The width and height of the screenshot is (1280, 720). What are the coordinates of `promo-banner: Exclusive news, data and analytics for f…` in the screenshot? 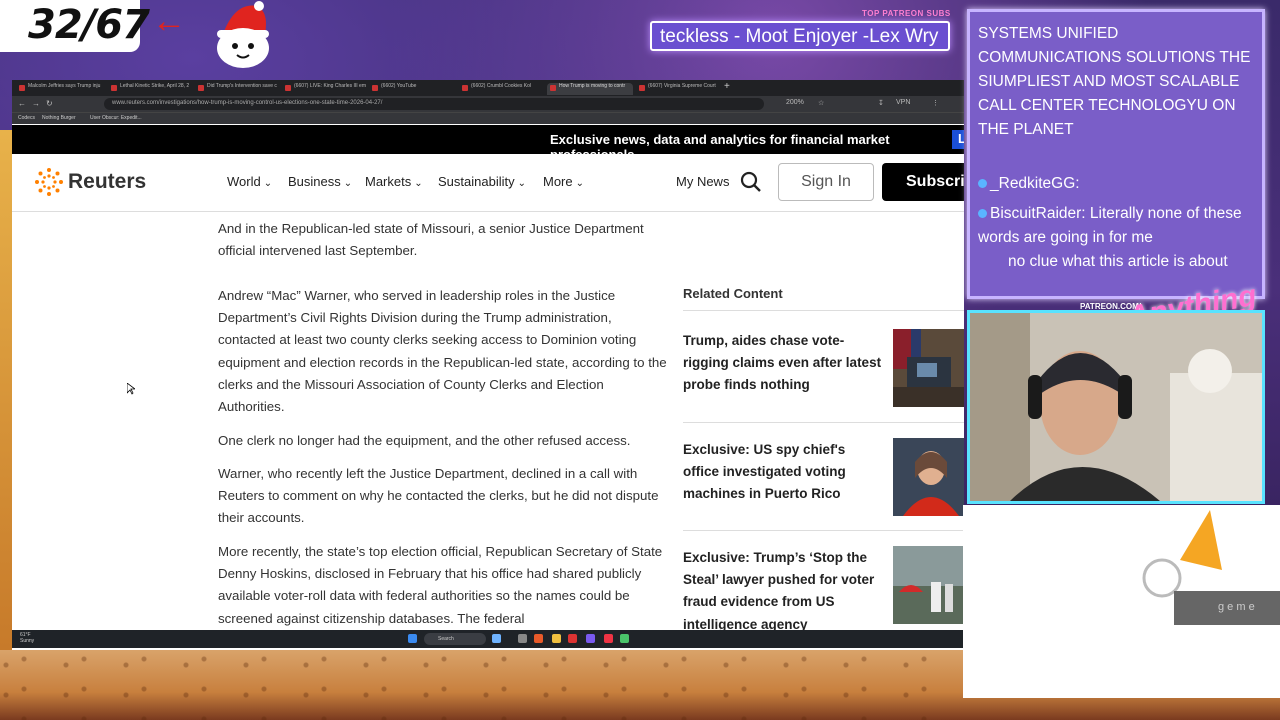 It's located at (488, 143).